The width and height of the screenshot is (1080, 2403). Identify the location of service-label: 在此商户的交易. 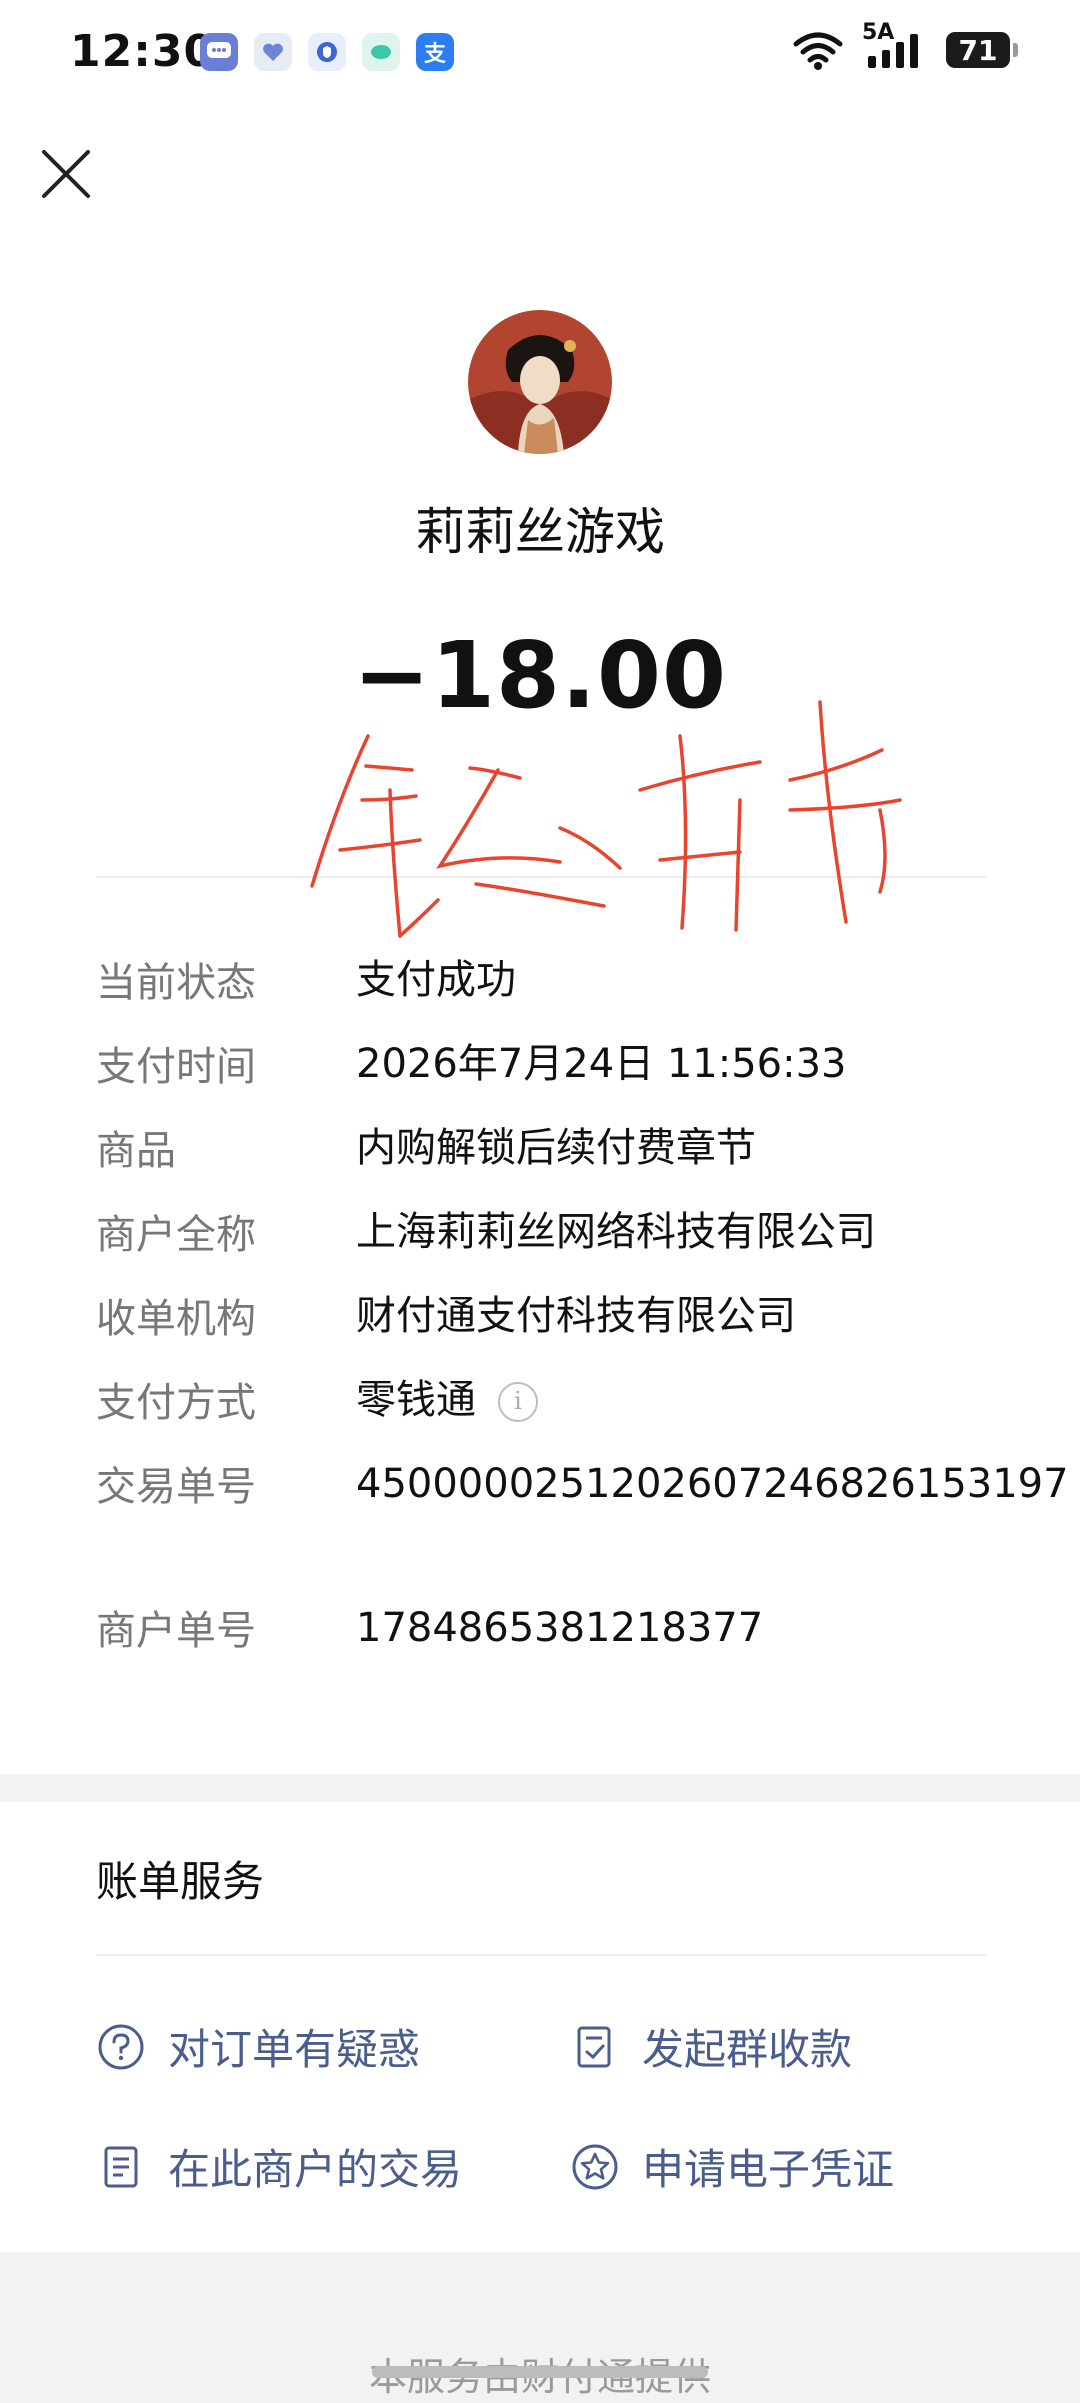
(315, 2169).